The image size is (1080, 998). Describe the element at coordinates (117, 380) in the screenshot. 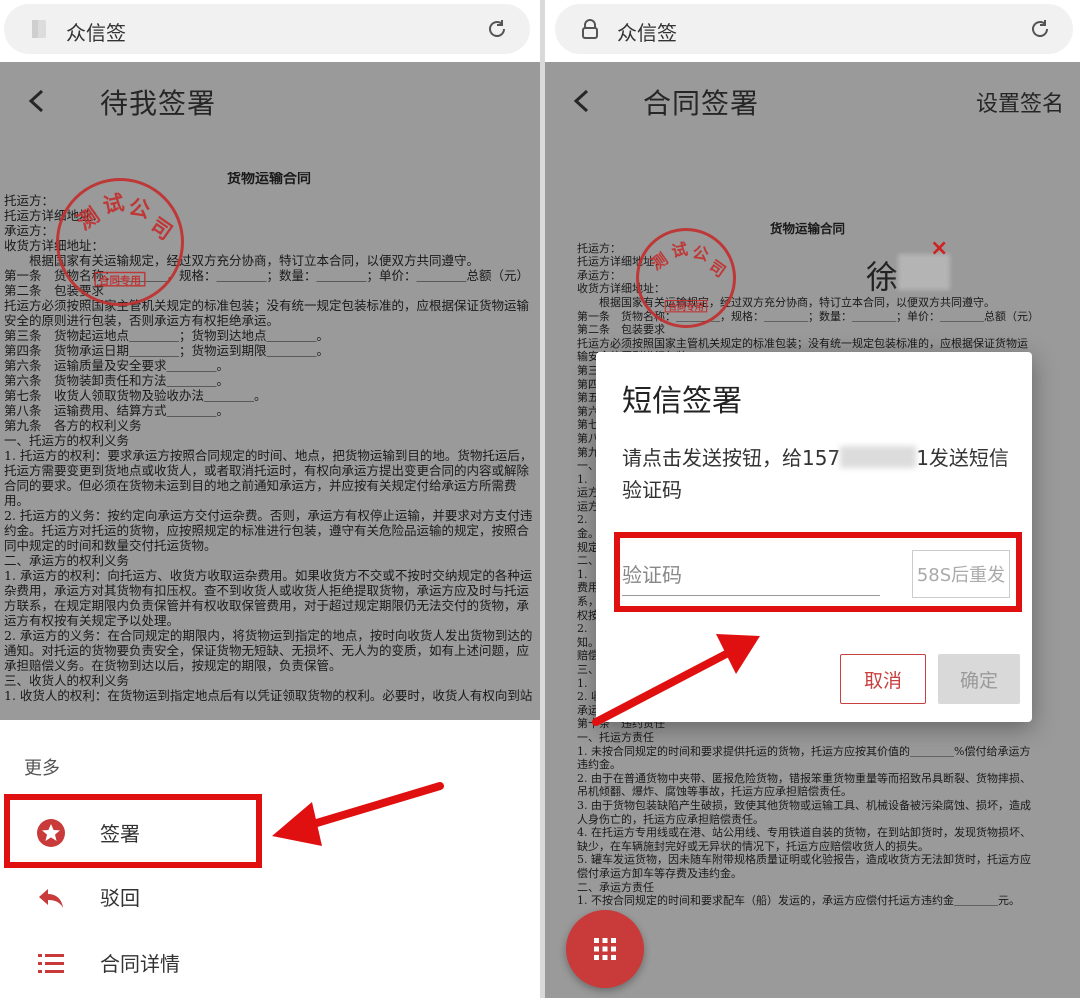

I see `contract-line: 第六条 货物装卸责任和方法＿＿＿＿。` at that location.